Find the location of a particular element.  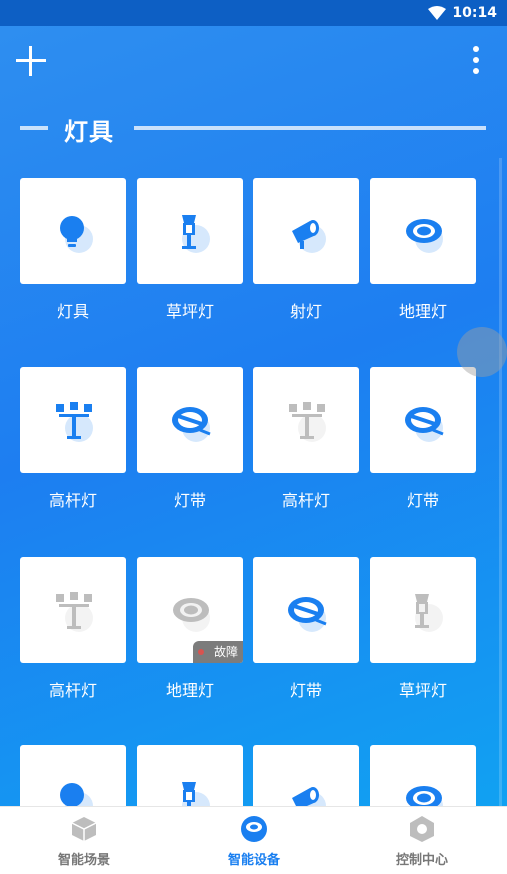

tab-control-center: 控制中心 is located at coordinates (422, 841).